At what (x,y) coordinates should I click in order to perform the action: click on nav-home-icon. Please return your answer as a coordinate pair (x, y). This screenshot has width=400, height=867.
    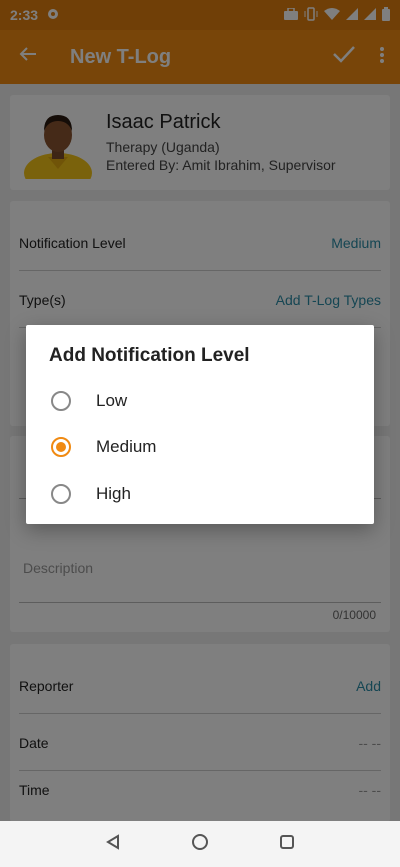
    Looking at the image, I should click on (200, 844).